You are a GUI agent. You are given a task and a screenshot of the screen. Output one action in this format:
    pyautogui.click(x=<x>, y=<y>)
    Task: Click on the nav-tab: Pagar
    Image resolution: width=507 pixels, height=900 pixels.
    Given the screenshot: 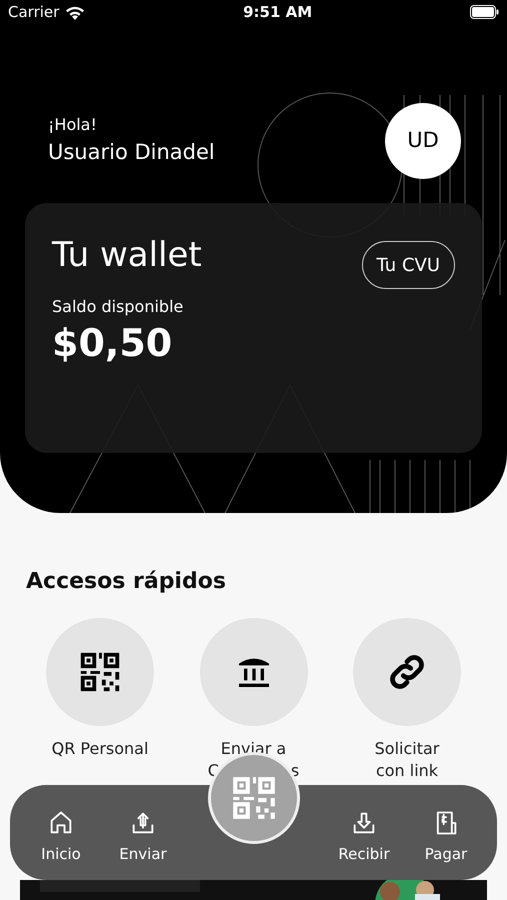 What is the action you would take?
    pyautogui.click(x=446, y=837)
    